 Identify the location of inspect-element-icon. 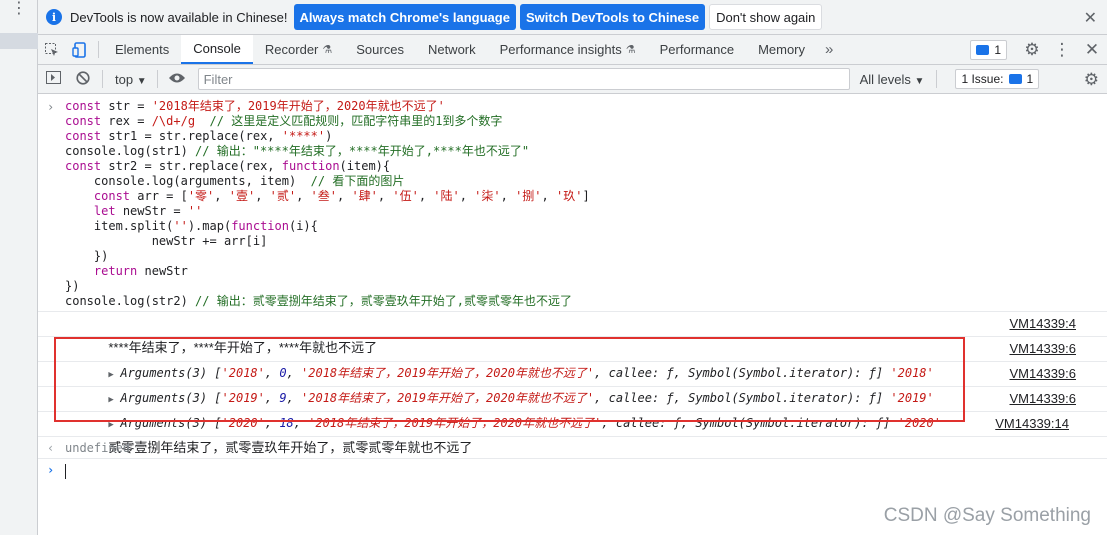
(52, 49).